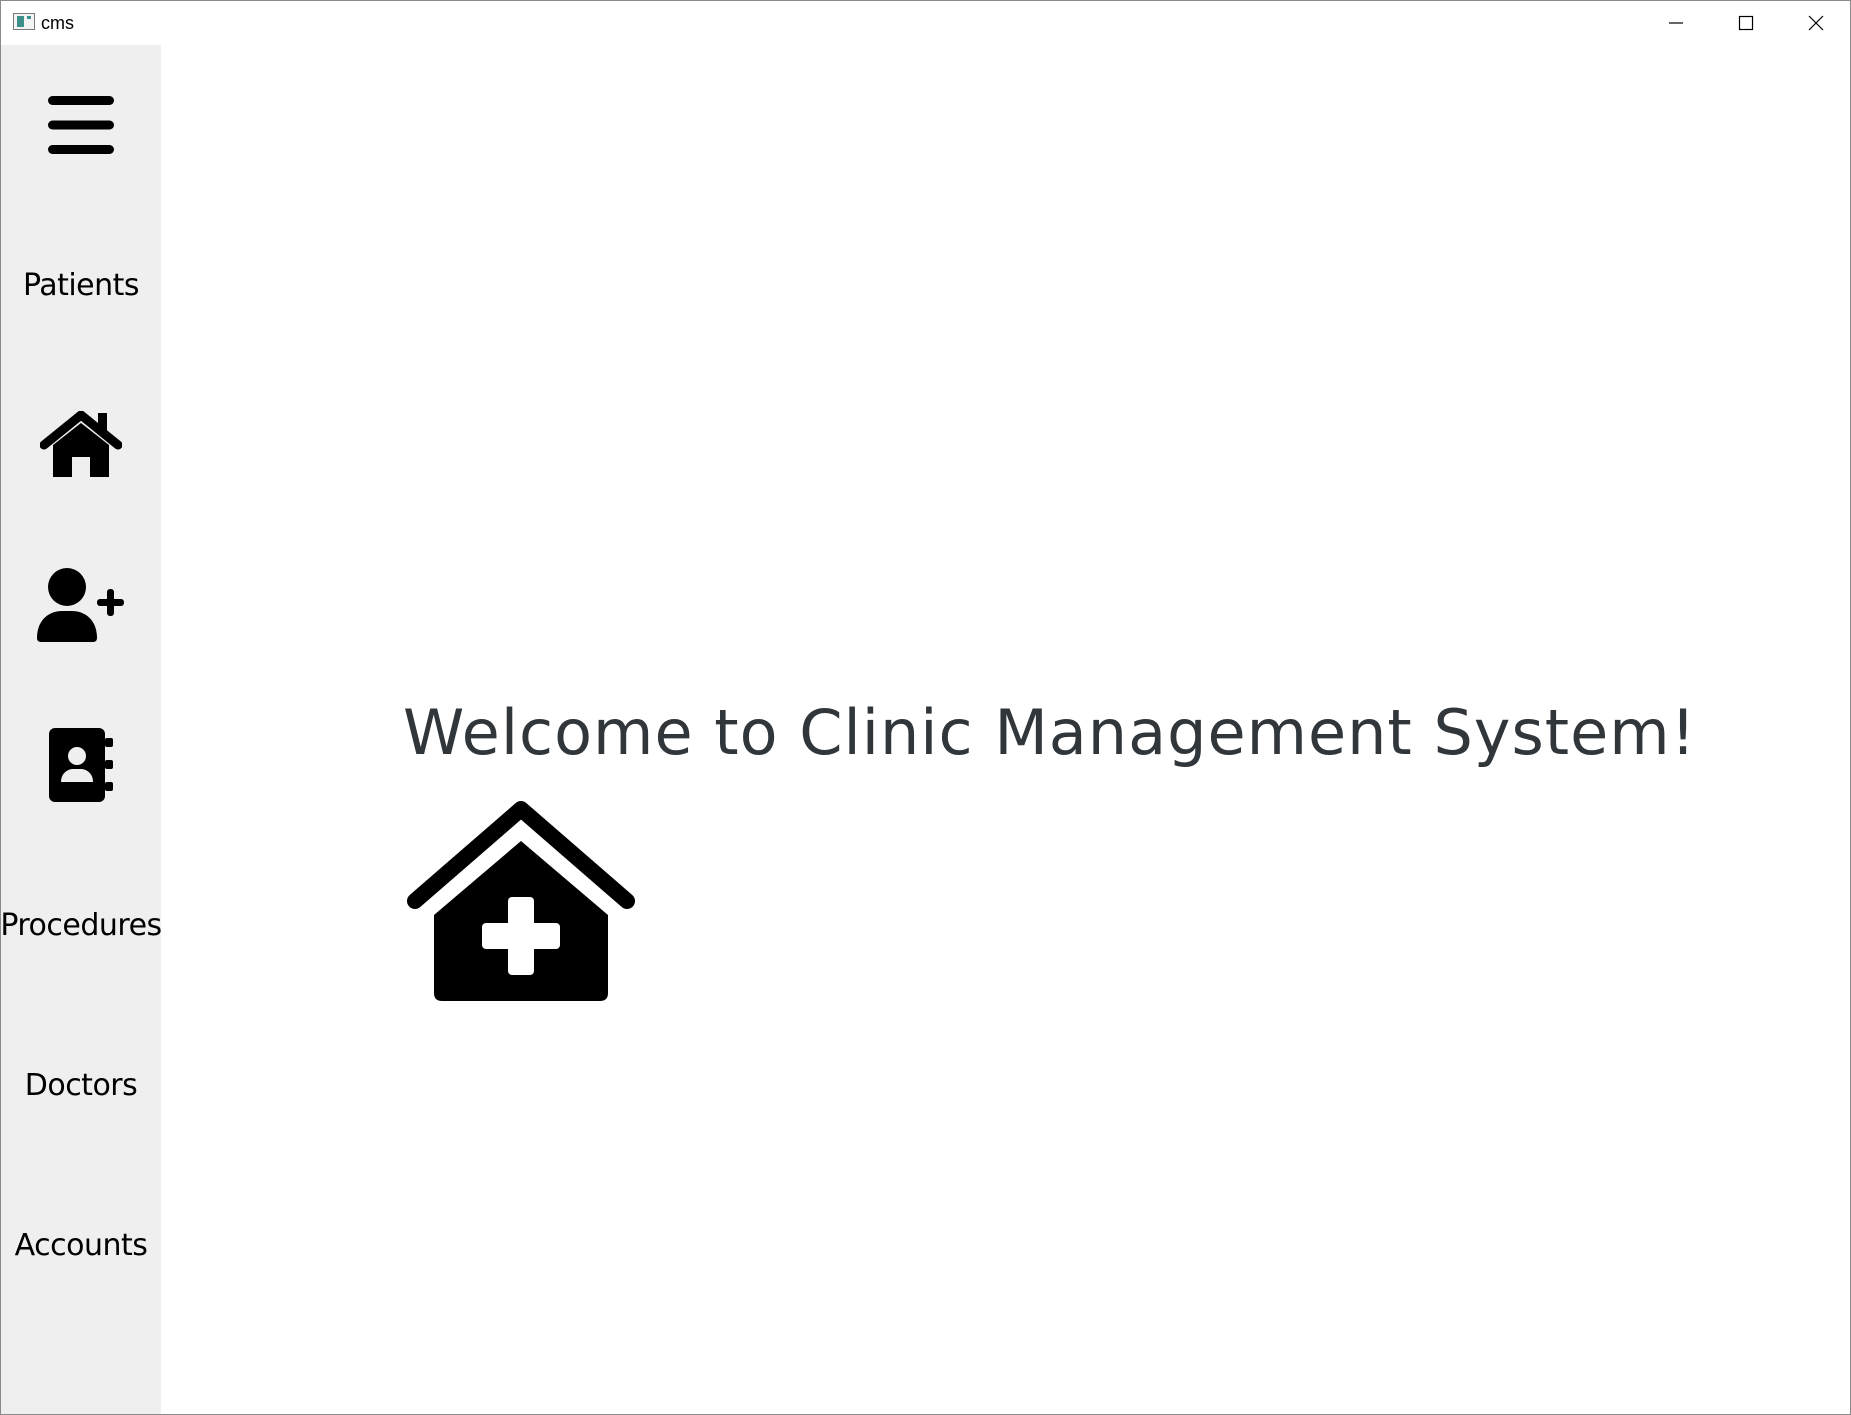  I want to click on welcome-heading: Welcome to Clinic Management System!, so click(1050, 732).